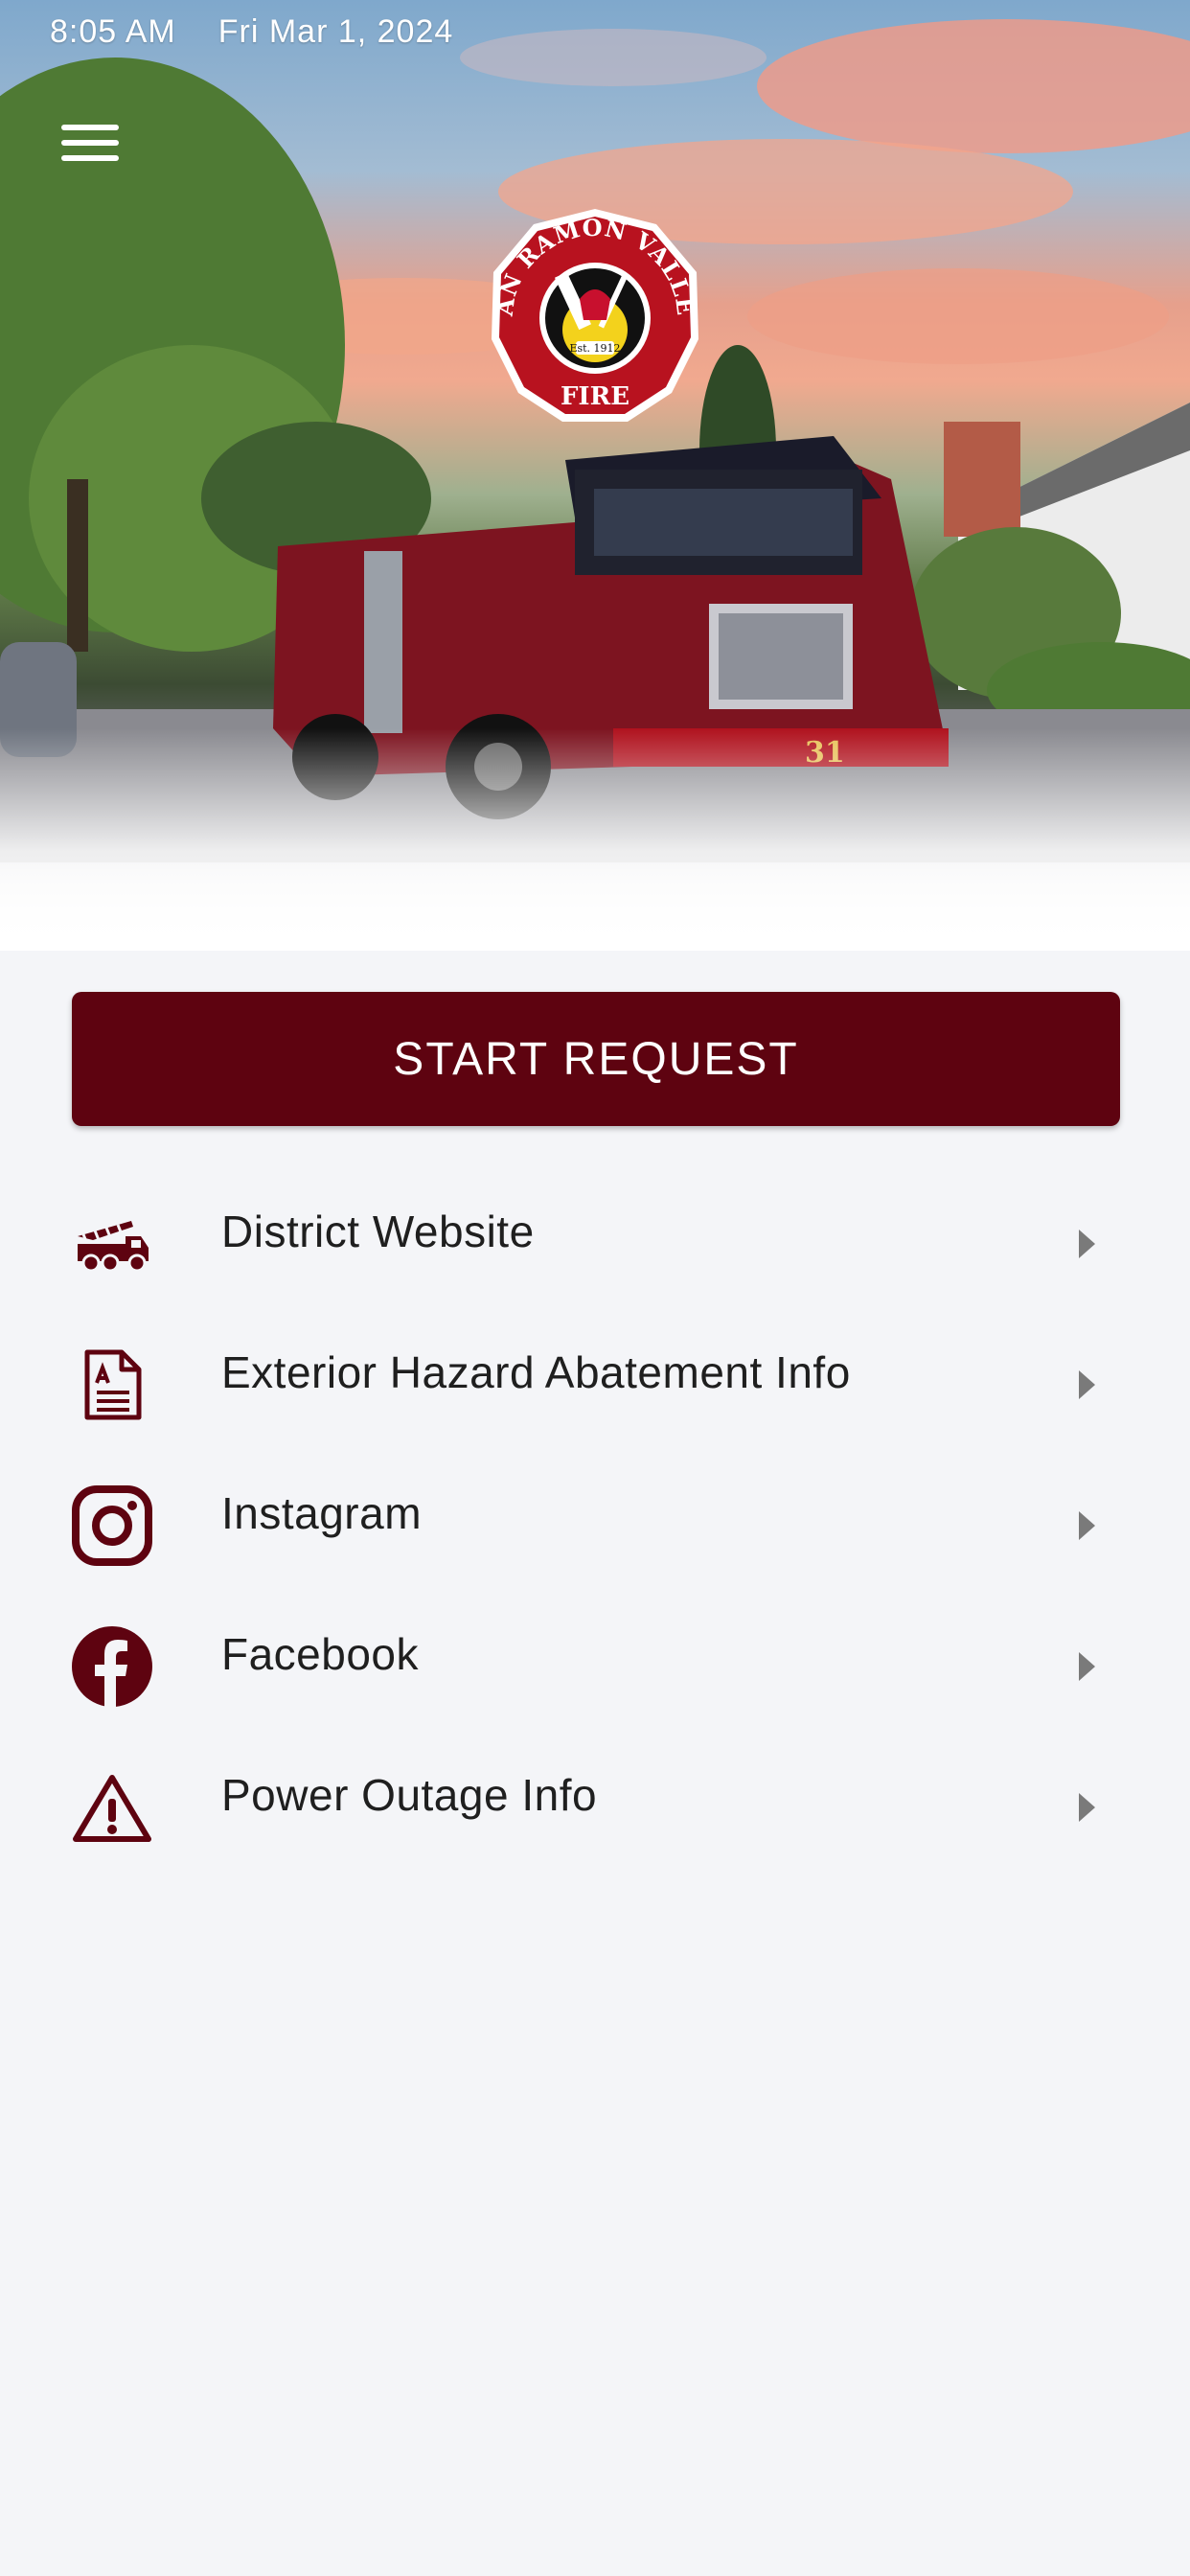 The height and width of the screenshot is (2576, 1190). I want to click on list-item-label: Exterior Hazard Abatement Info, so click(536, 1372).